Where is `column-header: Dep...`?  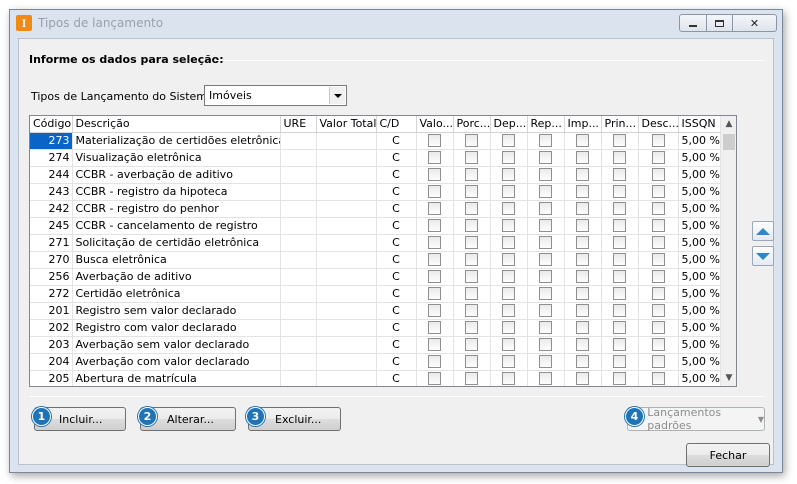
column-header: Dep... is located at coordinates (509, 124).